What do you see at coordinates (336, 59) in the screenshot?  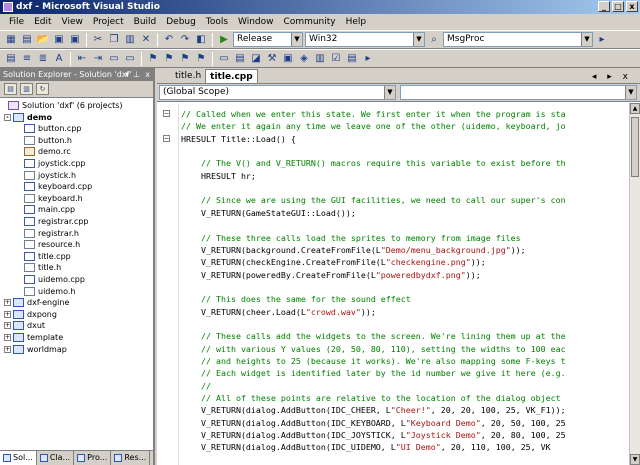 I see `task-list-icon: ☑` at bounding box center [336, 59].